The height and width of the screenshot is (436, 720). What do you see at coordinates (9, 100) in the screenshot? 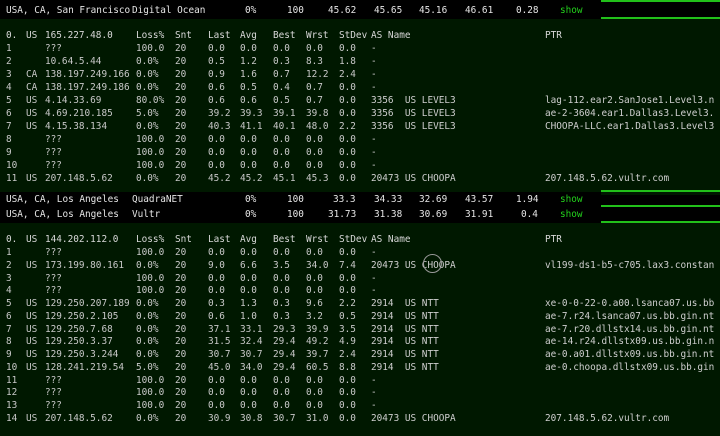
I see `cell-hop: 5` at bounding box center [9, 100].